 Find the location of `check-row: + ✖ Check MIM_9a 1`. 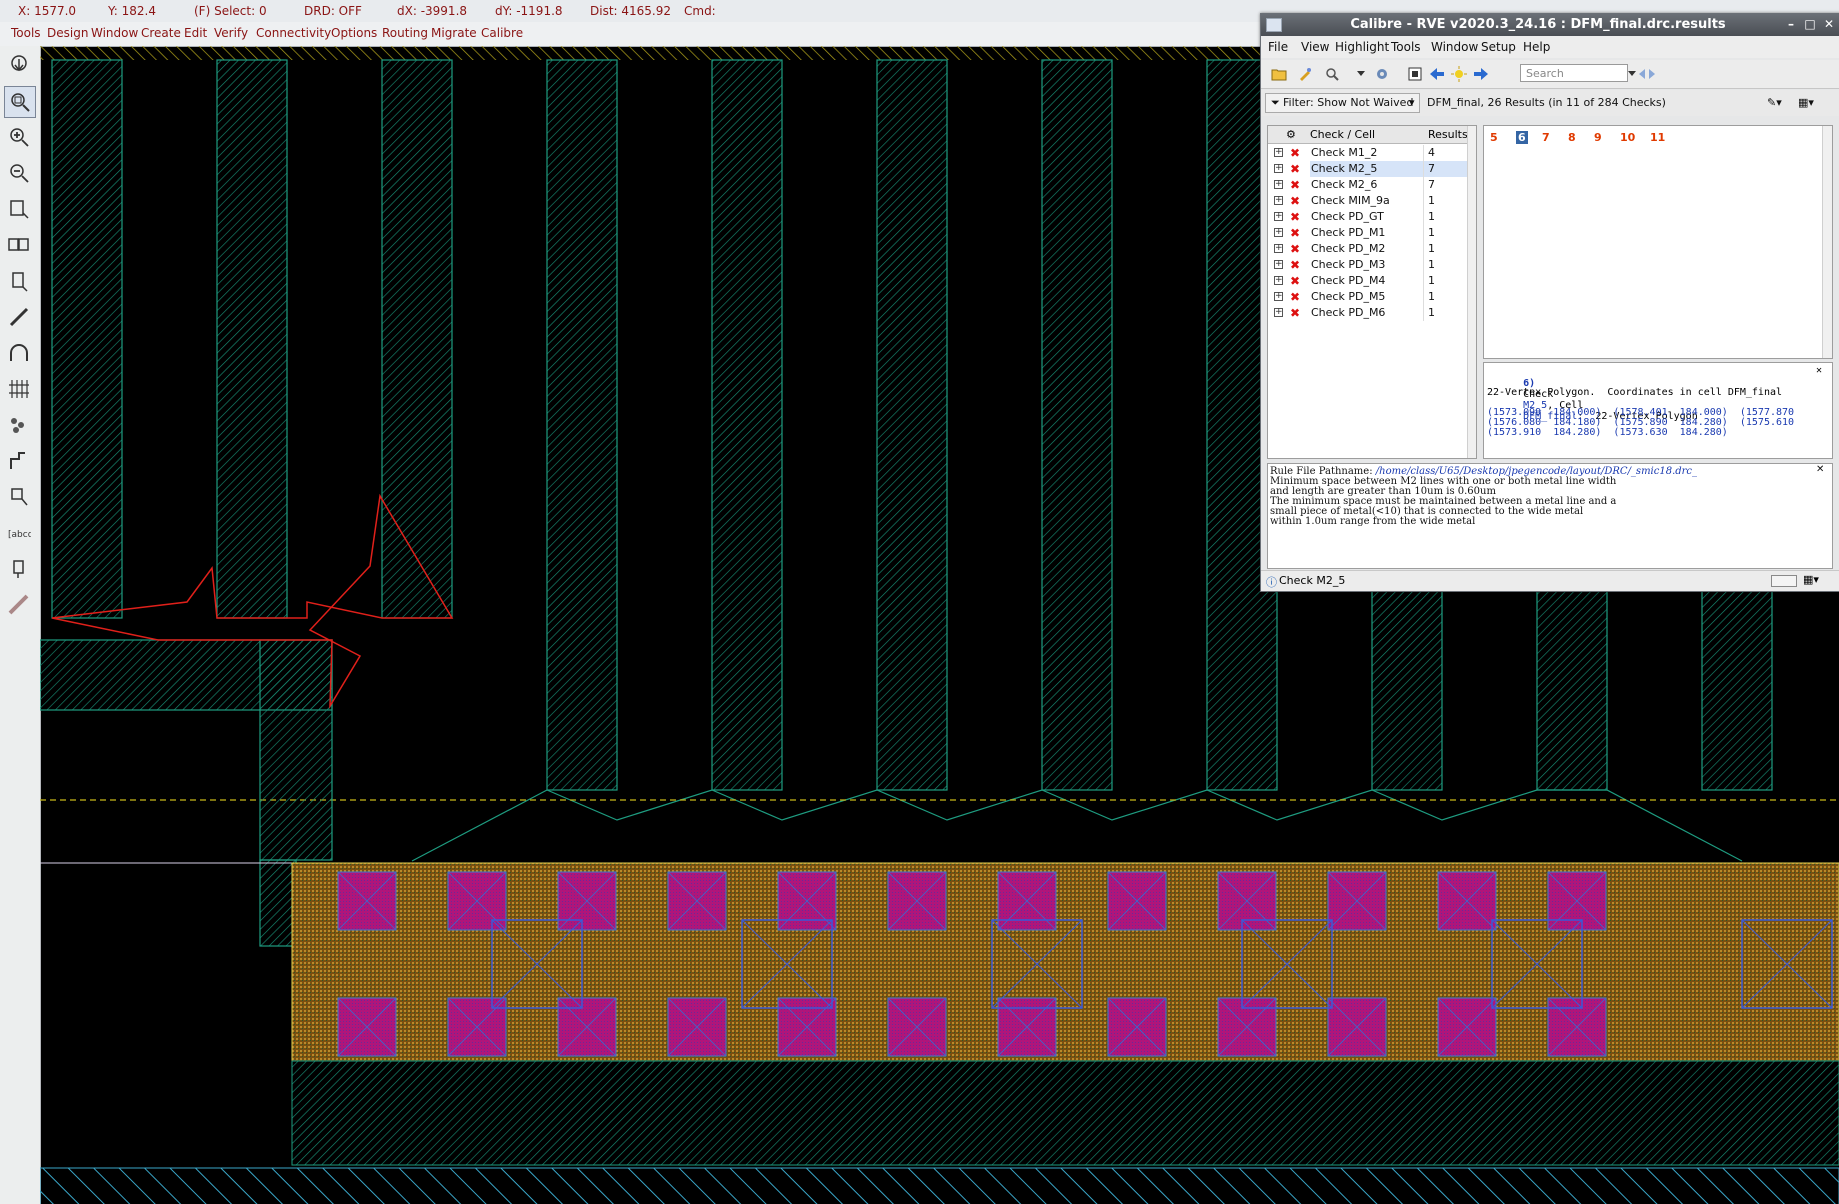

check-row: + ✖ Check MIM_9a 1 is located at coordinates (1368, 201).